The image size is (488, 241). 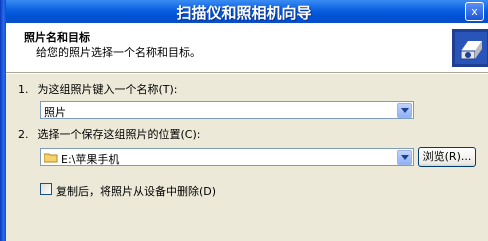 I want to click on name-dropdown-button, so click(x=404, y=110).